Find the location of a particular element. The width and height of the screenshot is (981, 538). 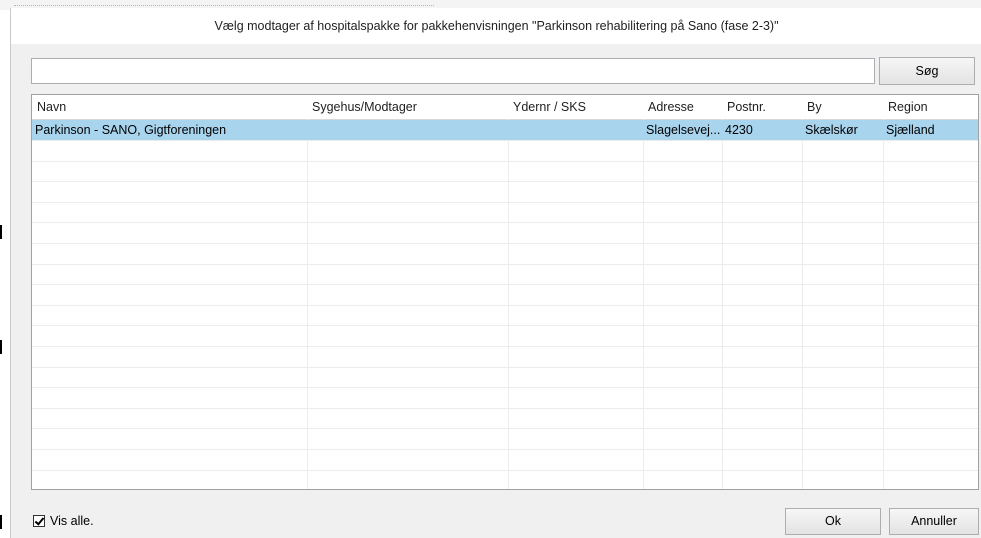

column-header-navn: Navn is located at coordinates (169, 107).